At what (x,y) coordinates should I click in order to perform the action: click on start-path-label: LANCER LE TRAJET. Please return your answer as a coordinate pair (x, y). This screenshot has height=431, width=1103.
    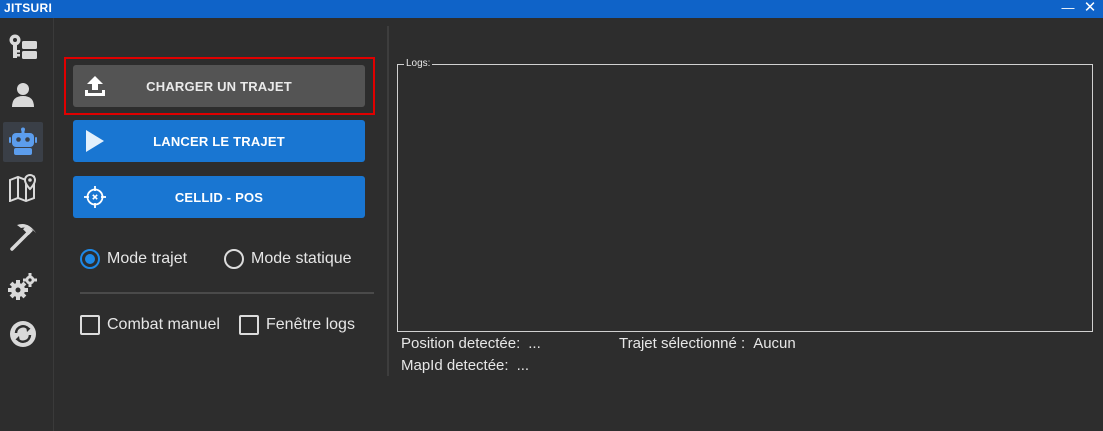
    Looking at the image, I should click on (219, 141).